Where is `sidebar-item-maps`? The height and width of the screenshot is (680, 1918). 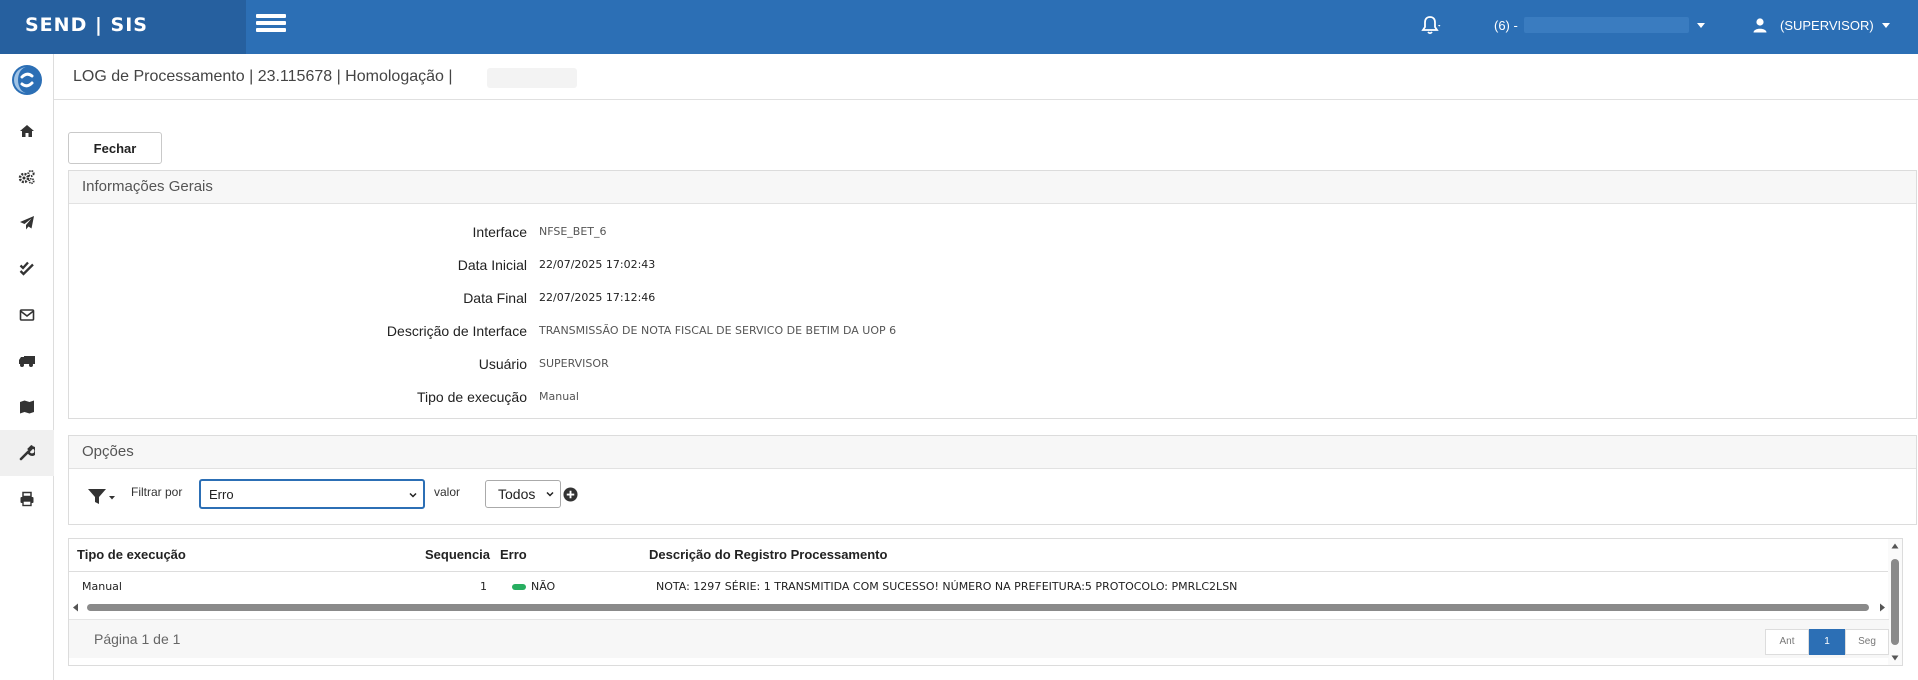
sidebar-item-maps is located at coordinates (27, 407).